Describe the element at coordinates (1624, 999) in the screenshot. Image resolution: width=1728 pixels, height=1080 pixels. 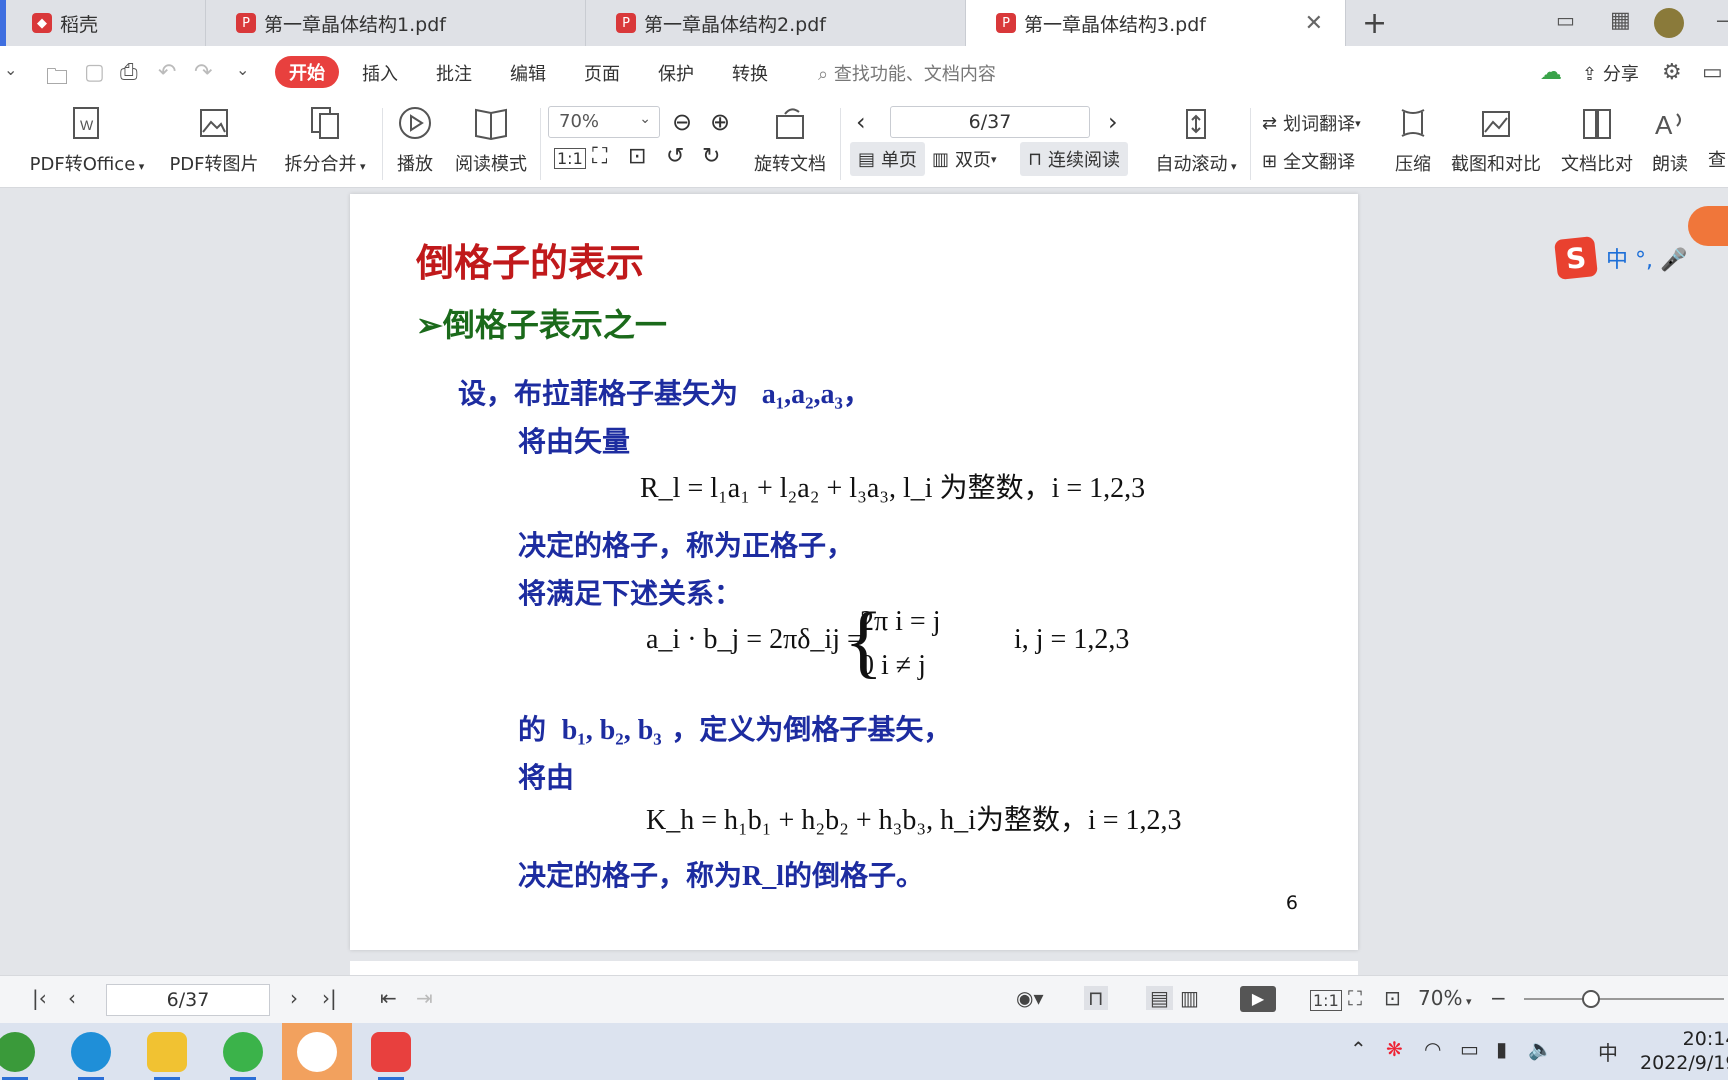
I see `zoom-slider-track` at that location.